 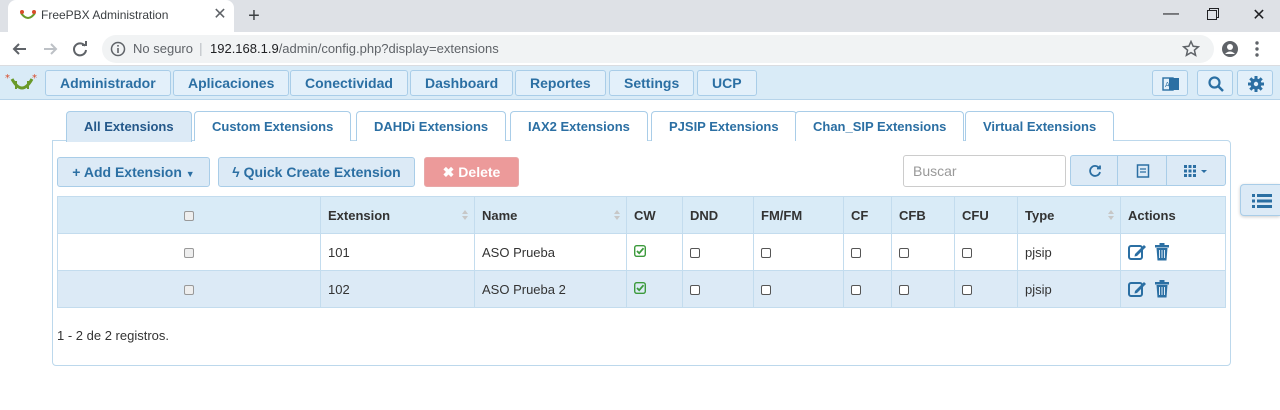 I want to click on tab-all-extensions: All Extensions, so click(x=129, y=126).